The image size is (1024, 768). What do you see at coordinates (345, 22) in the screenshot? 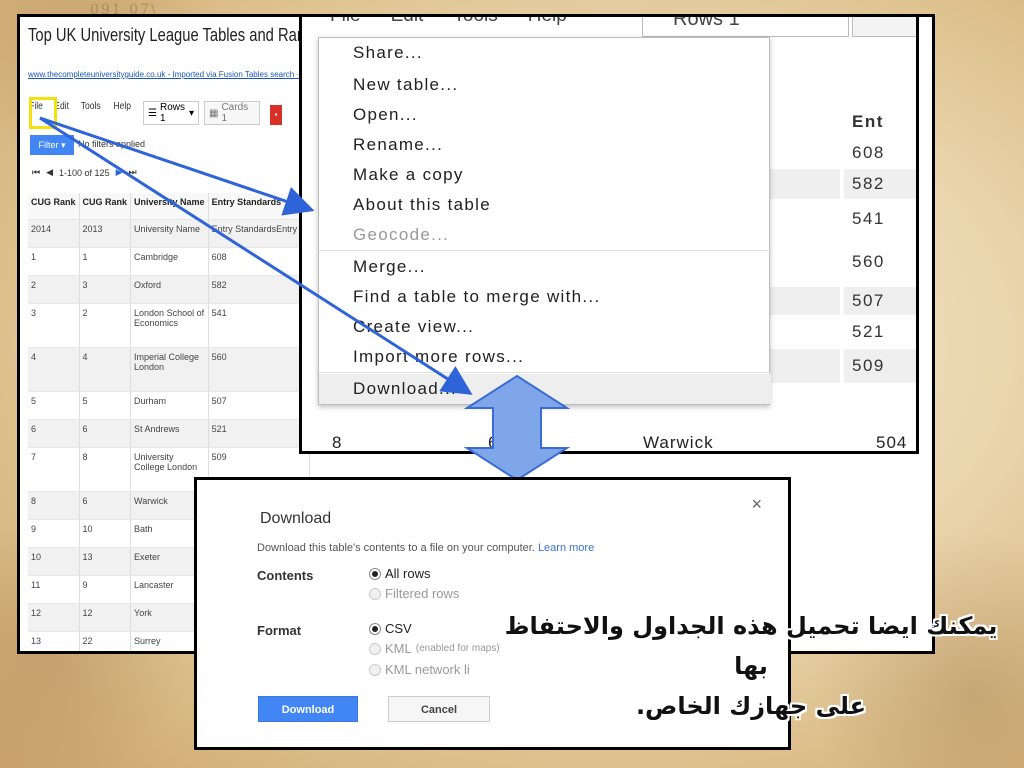
I see `zoom-menu-file: File` at bounding box center [345, 22].